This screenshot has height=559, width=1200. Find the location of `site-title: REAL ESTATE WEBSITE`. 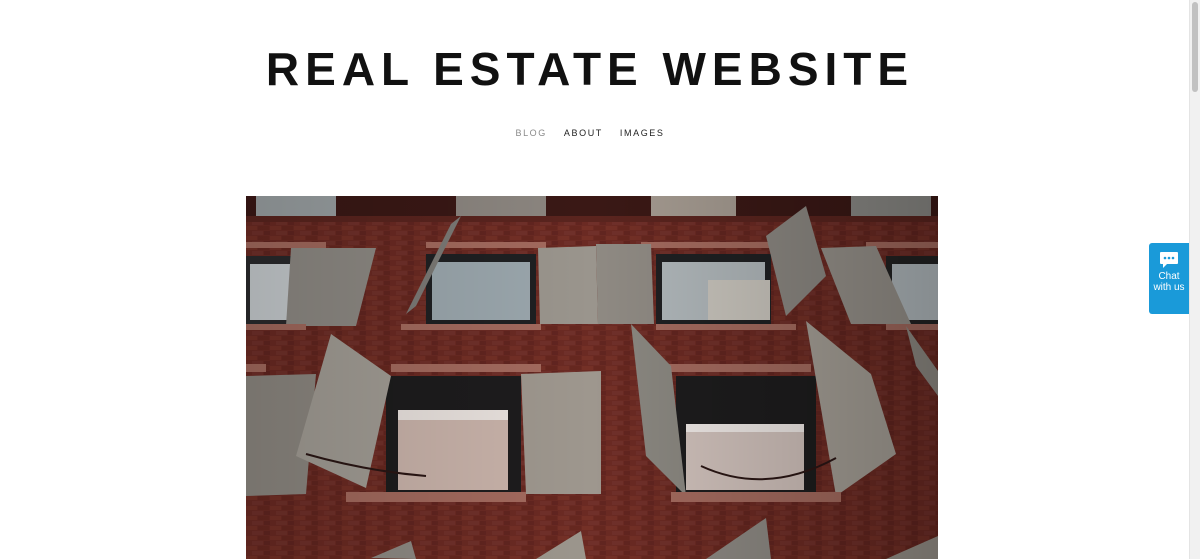

site-title: REAL ESTATE WEBSITE is located at coordinates (590, 69).